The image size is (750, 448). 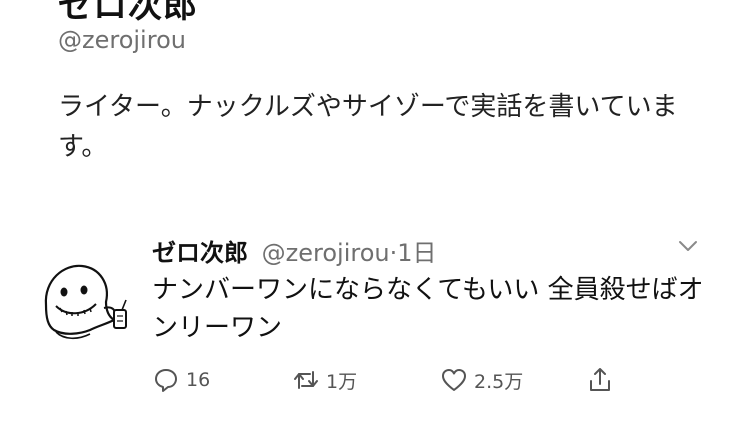 I want to click on reply-button: 16, so click(x=181, y=380).